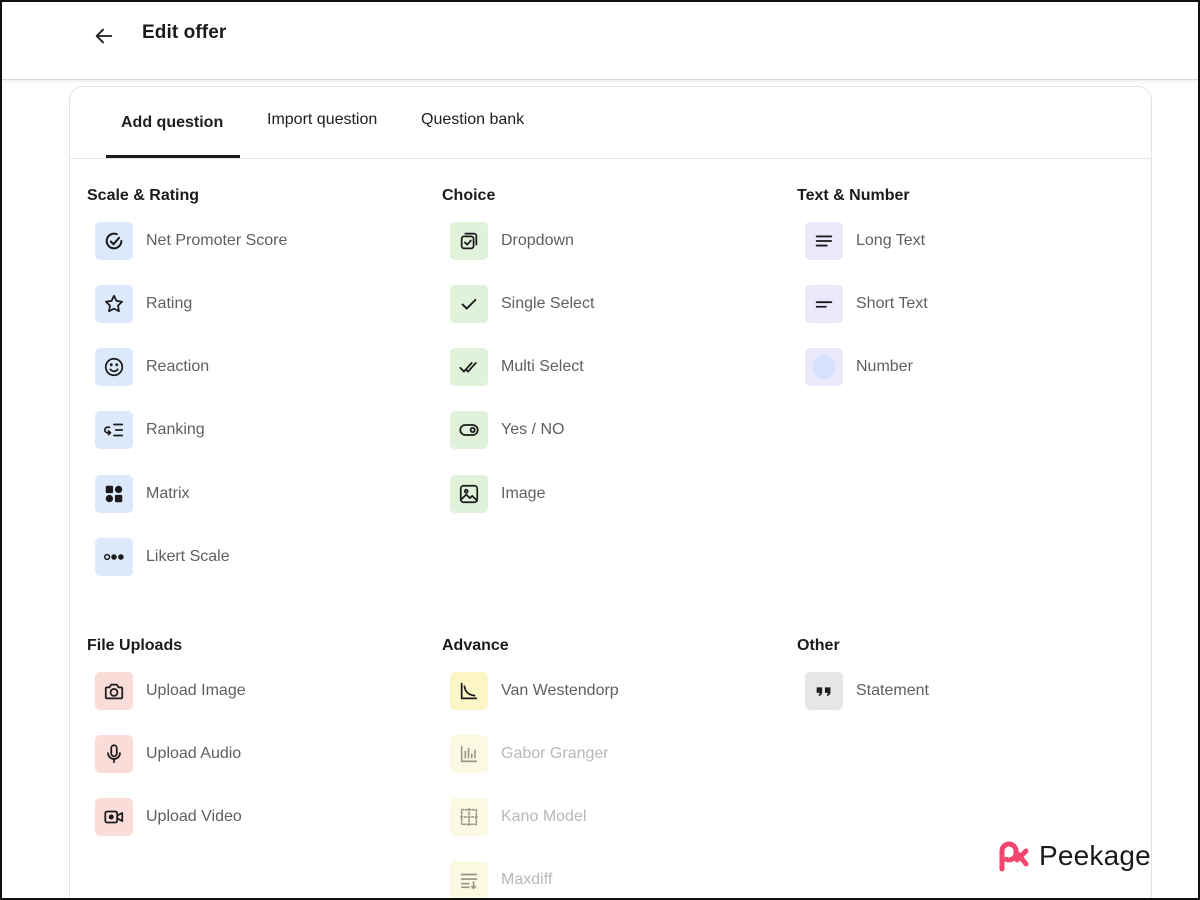  What do you see at coordinates (143, 195) in the screenshot?
I see `section-title-scale-rating: Scale & Rating` at bounding box center [143, 195].